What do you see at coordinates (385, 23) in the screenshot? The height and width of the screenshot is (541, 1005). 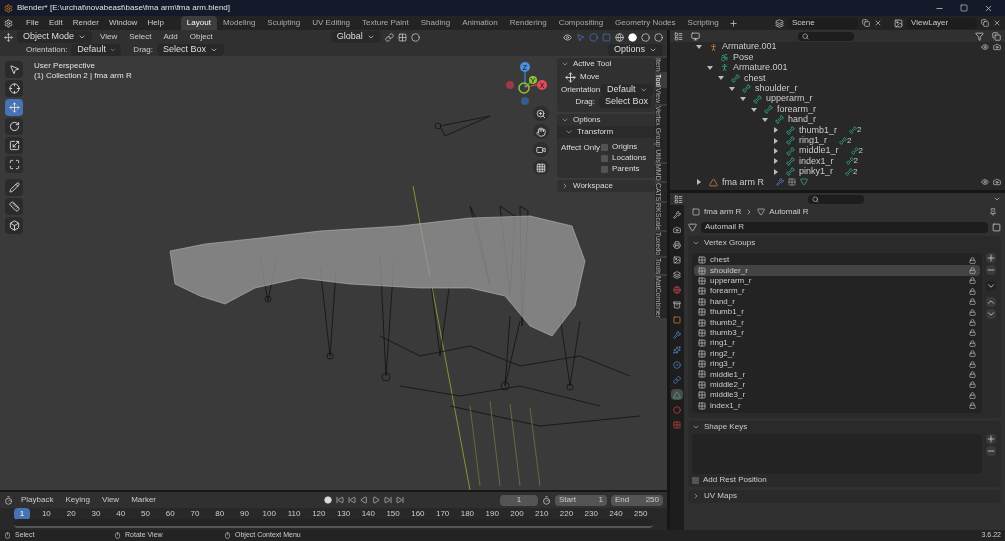 I see `workspace-tab: Texture Paint` at bounding box center [385, 23].